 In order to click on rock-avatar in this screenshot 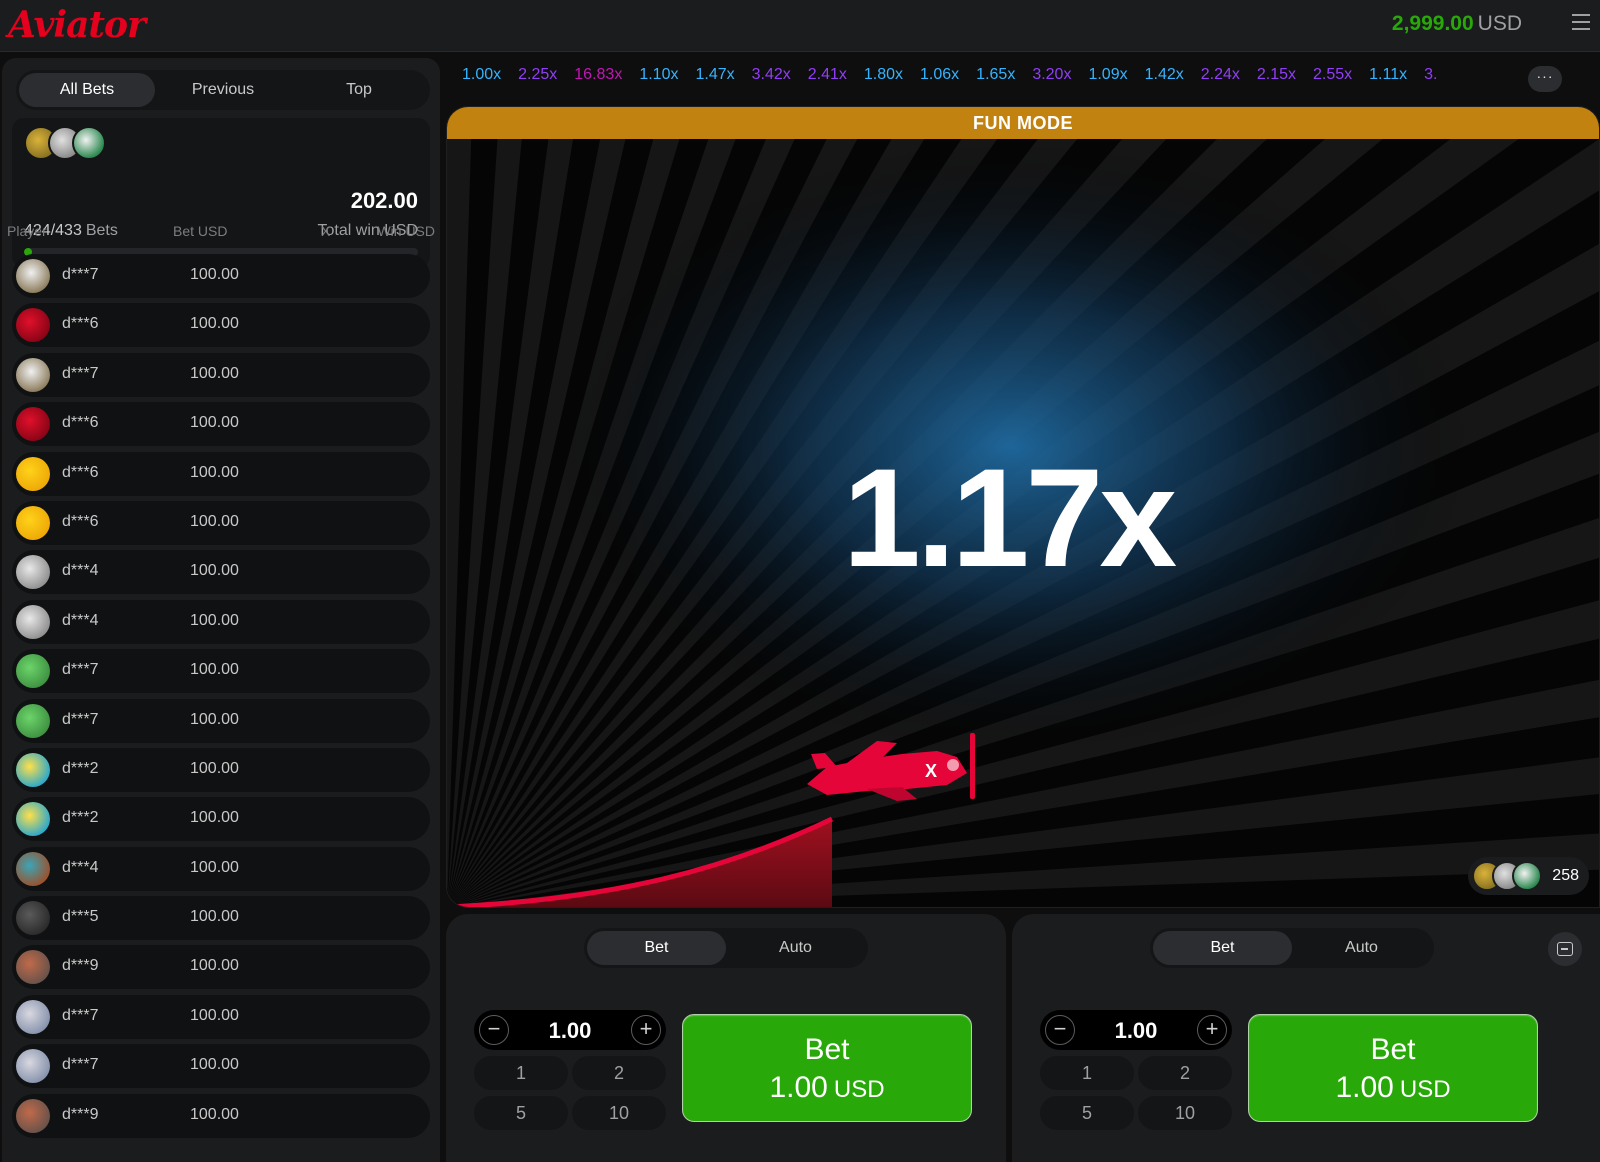, I will do `click(33, 967)`.